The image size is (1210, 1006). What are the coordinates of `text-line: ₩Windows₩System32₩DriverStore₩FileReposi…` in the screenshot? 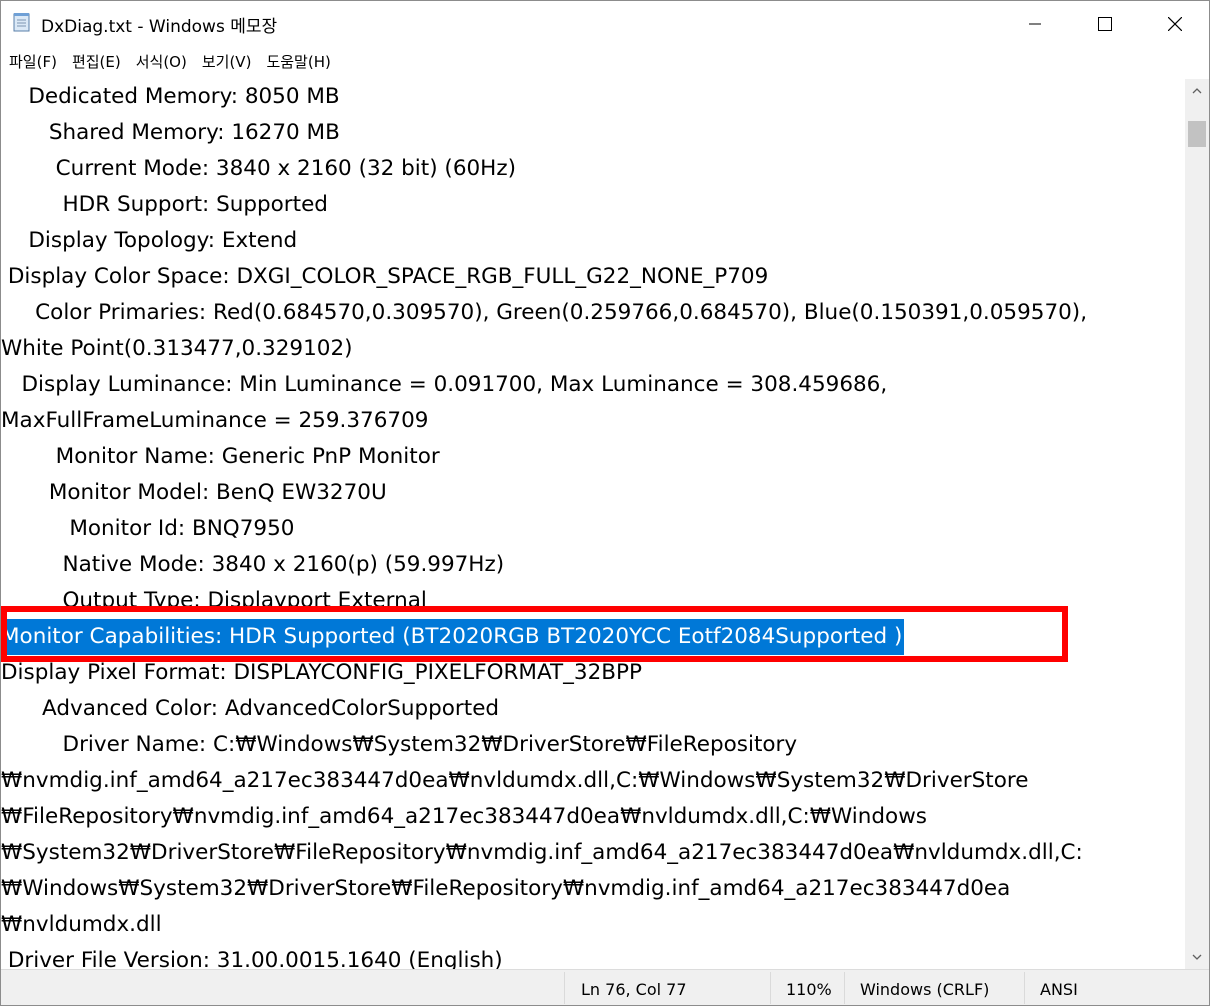 It's located at (506, 888).